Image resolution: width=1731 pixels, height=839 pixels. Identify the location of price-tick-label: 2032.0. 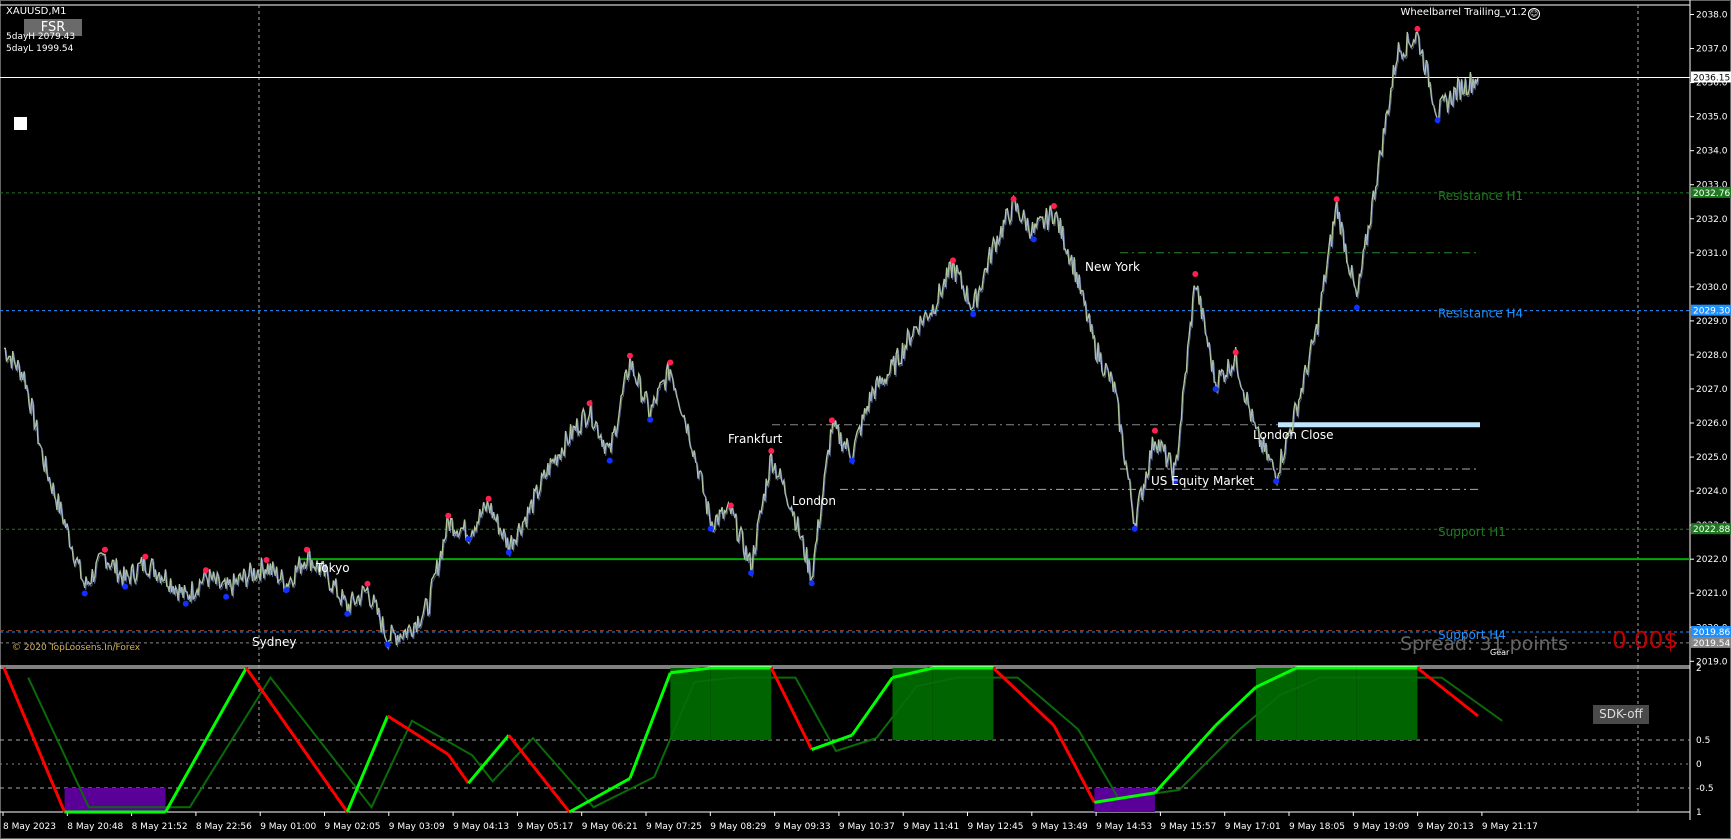
(1712, 220).